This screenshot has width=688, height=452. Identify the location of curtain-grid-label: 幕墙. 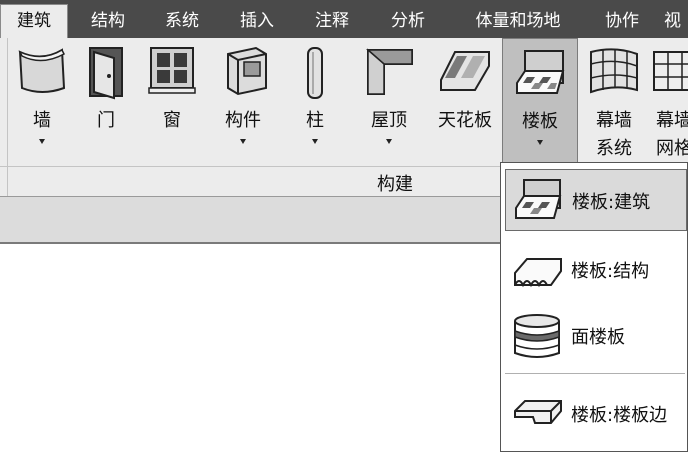
(672, 120).